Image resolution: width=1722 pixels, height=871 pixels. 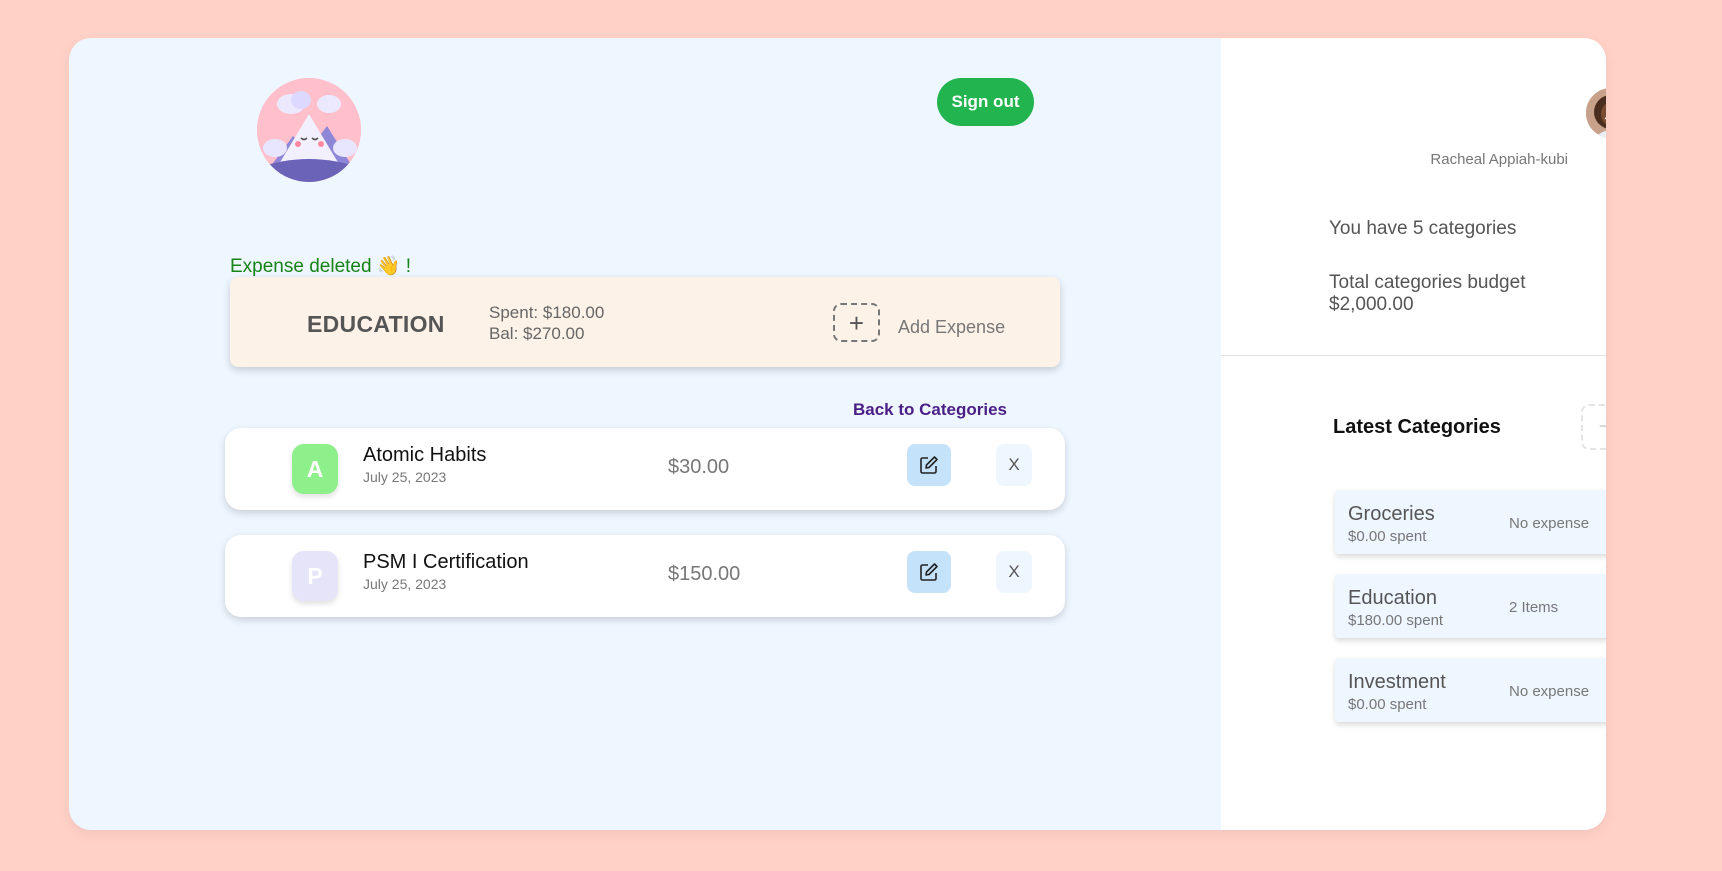 What do you see at coordinates (537, 333) in the screenshot?
I see `category-balance: Bal: $270.00` at bounding box center [537, 333].